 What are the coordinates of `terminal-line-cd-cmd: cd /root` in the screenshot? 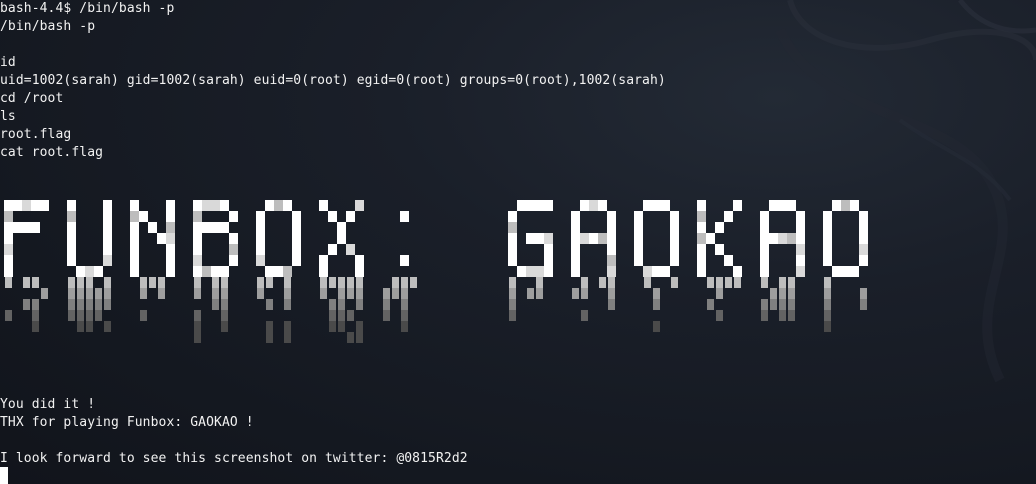 It's located at (32, 98).